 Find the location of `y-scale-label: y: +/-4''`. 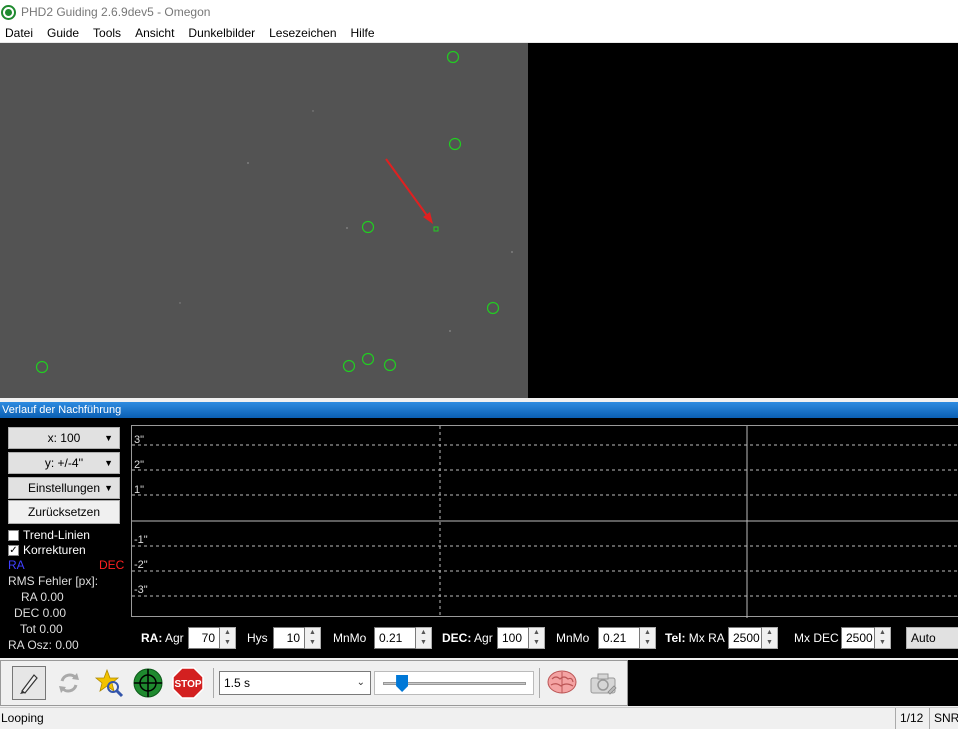

y-scale-label: y: +/-4'' is located at coordinates (64, 463).